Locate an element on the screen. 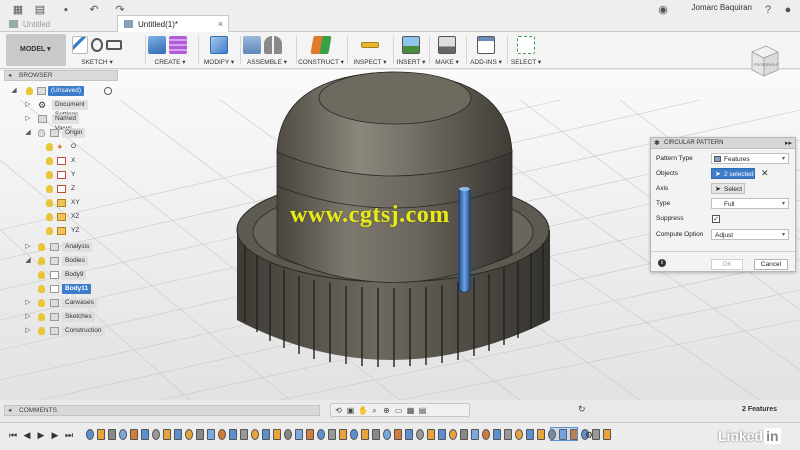 Image resolution: width=800 pixels, height=450 pixels. plane-icon is located at coordinates (321, 45).